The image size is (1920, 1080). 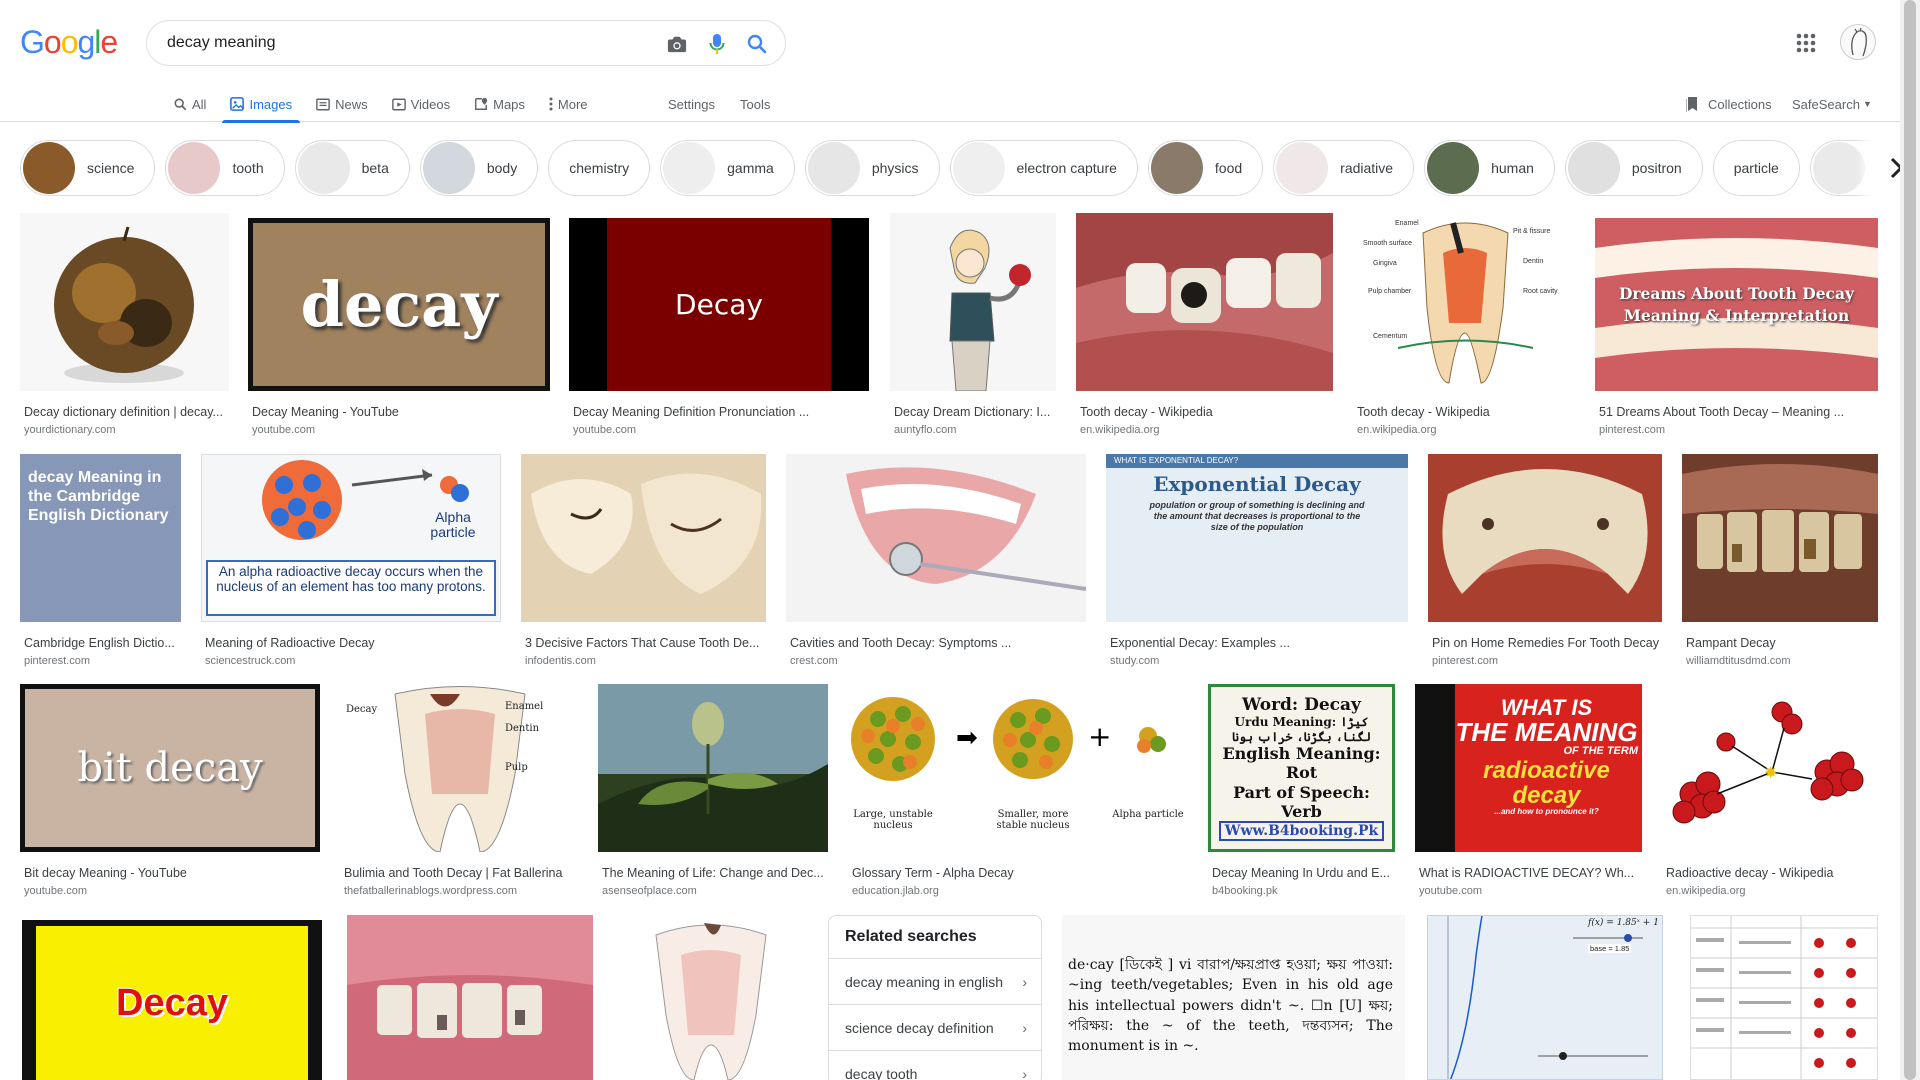 What do you see at coordinates (1545, 997) in the screenshot?
I see `image-result: f(x) = 1.85ˣ + 1 base = 1.85` at bounding box center [1545, 997].